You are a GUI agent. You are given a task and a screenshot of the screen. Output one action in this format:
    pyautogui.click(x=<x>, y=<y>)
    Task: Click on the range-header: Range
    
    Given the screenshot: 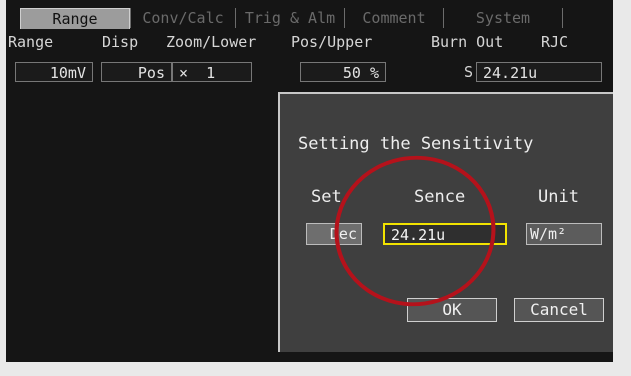 What is the action you would take?
    pyautogui.click(x=31, y=42)
    